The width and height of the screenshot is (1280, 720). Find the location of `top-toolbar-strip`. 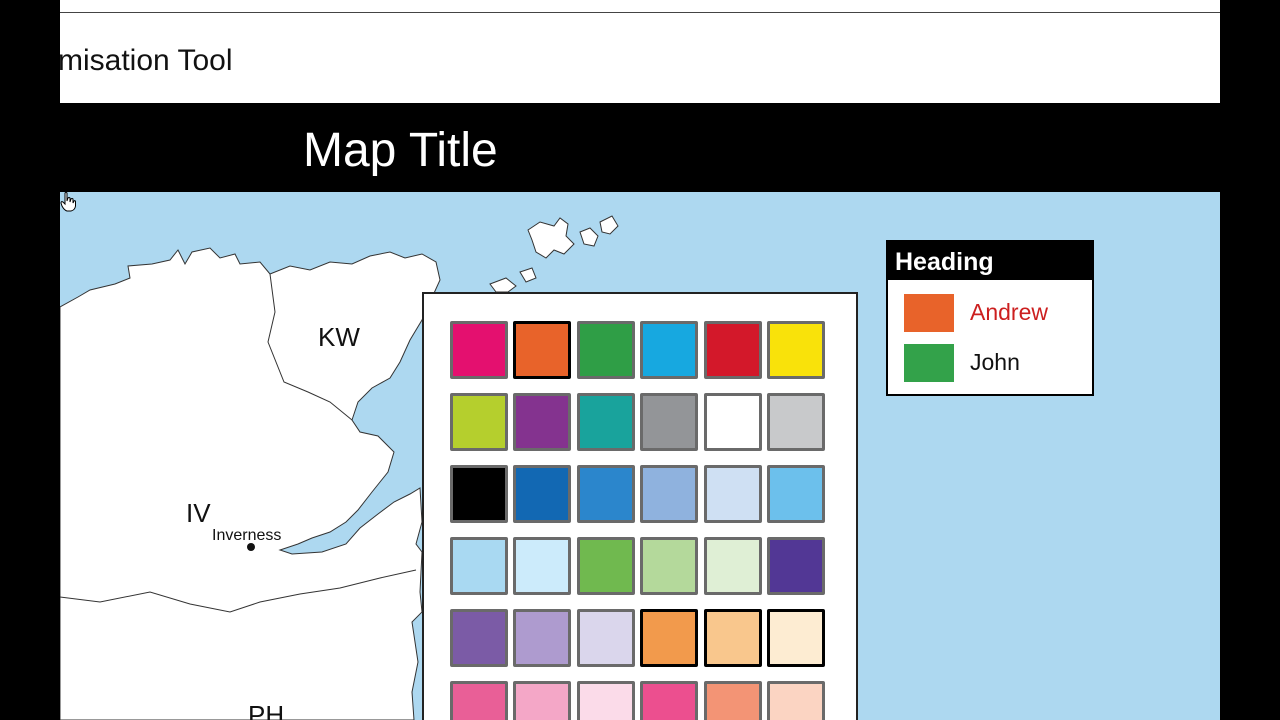

top-toolbar-strip is located at coordinates (640, 6).